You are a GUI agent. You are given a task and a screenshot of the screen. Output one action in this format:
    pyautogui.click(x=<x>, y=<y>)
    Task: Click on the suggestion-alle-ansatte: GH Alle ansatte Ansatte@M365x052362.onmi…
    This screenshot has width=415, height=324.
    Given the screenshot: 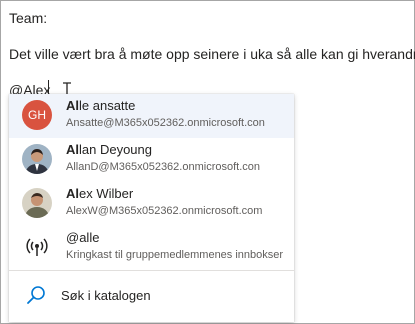 What is the action you would take?
    pyautogui.click(x=151, y=116)
    